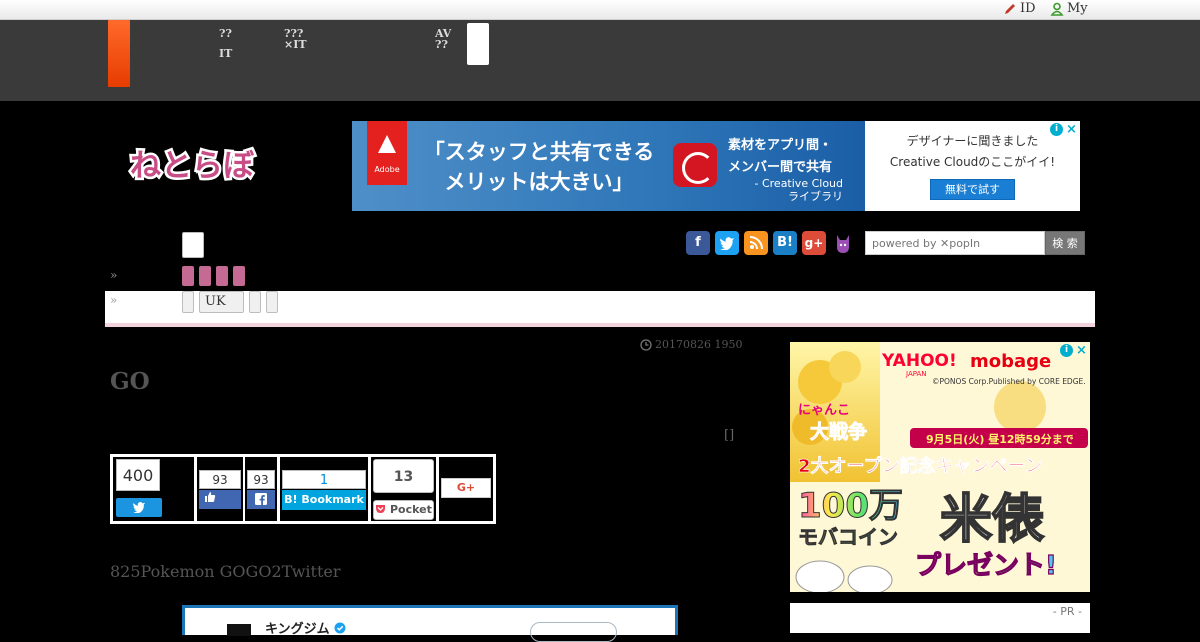 This screenshot has width=1200, height=642. I want to click on googleplus-button: G+, so click(466, 488).